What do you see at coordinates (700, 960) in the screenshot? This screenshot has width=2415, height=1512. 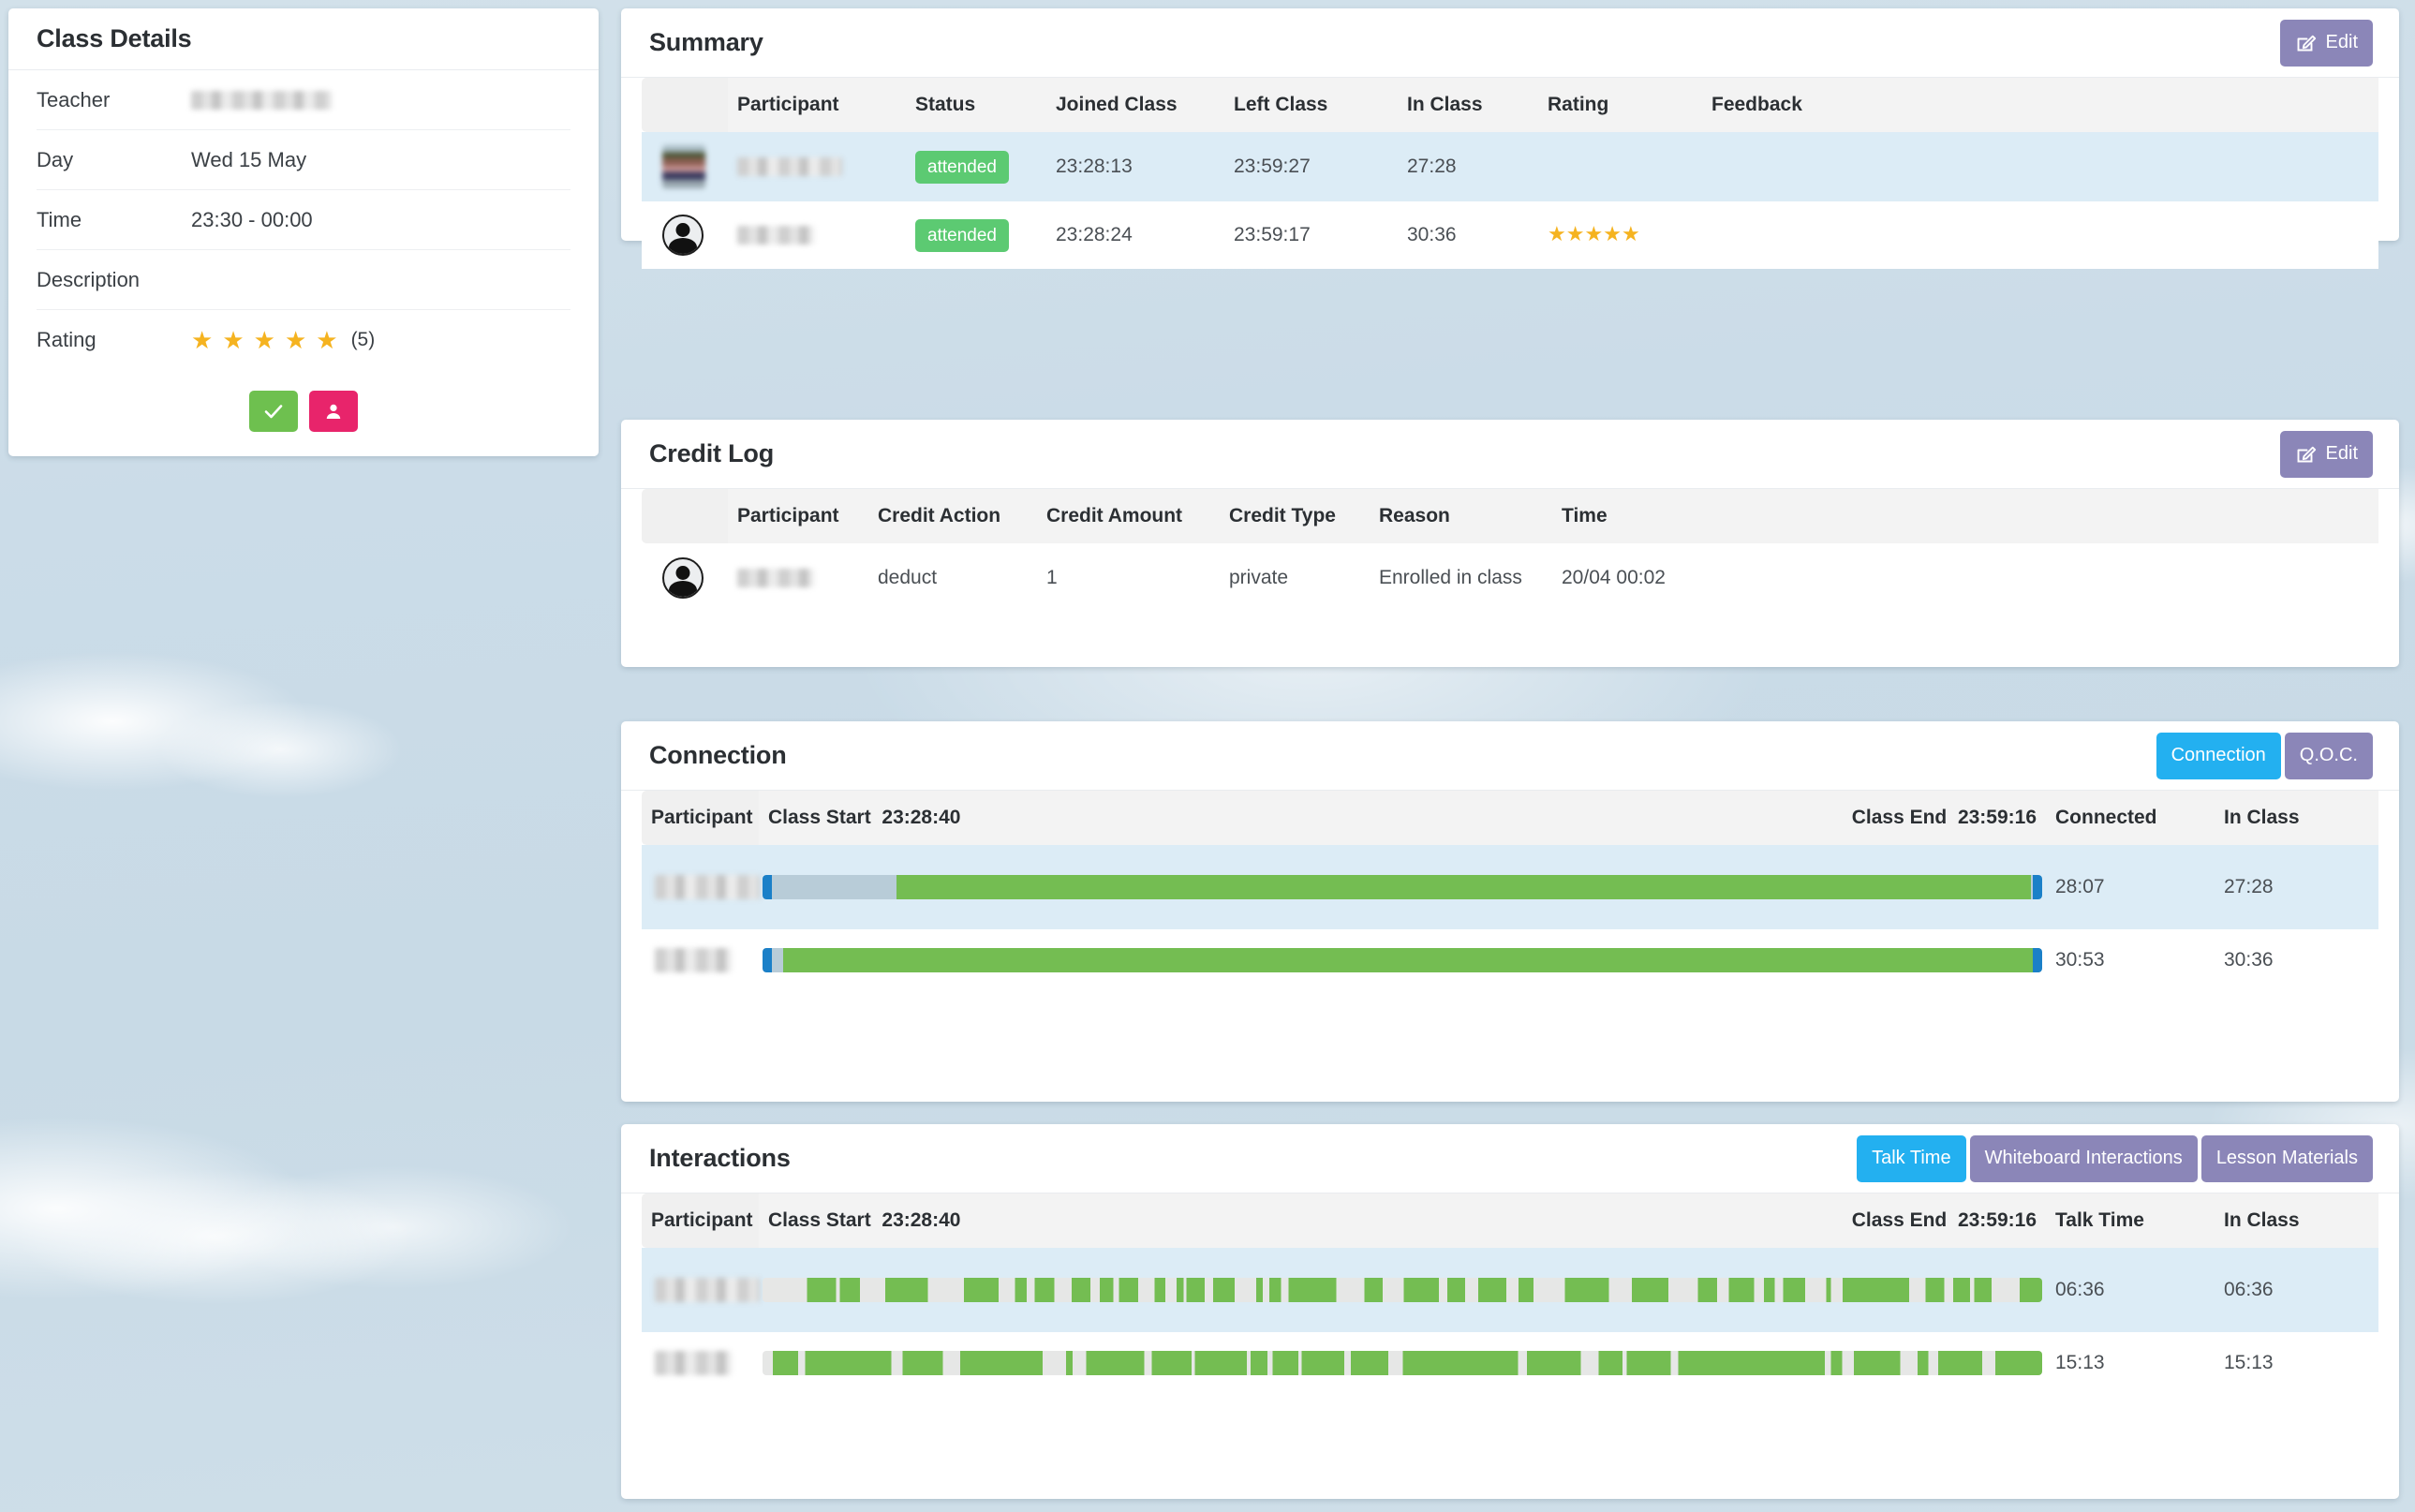 I see `connection-cell-participant` at bounding box center [700, 960].